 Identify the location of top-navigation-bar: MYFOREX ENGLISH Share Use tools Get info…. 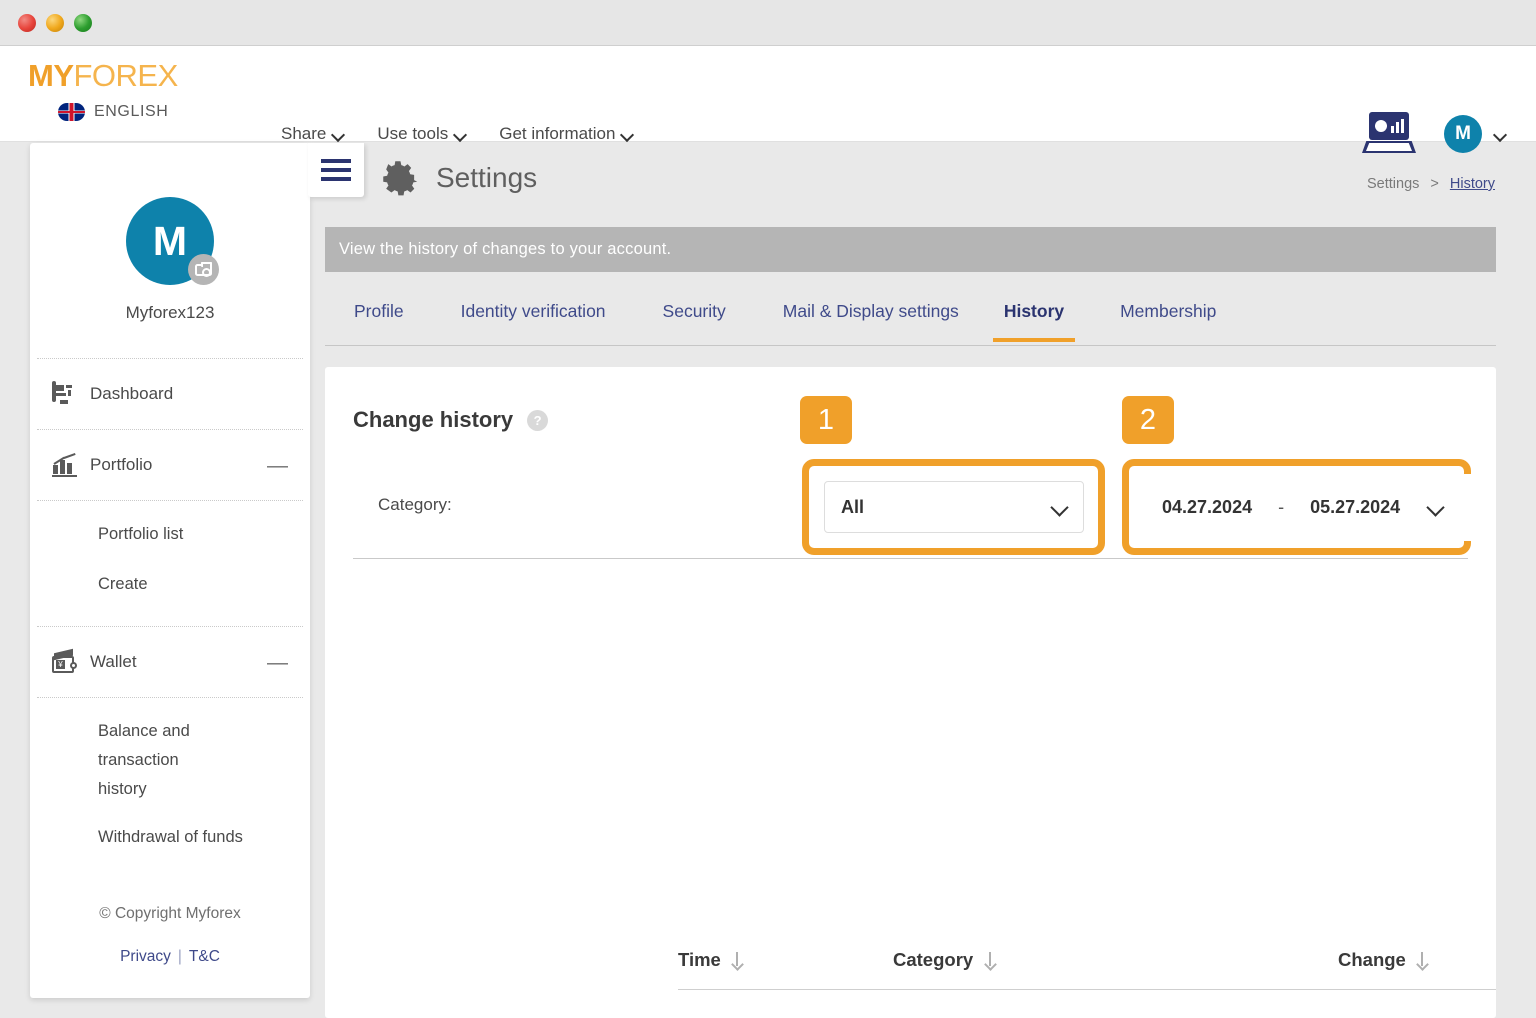
(768, 99).